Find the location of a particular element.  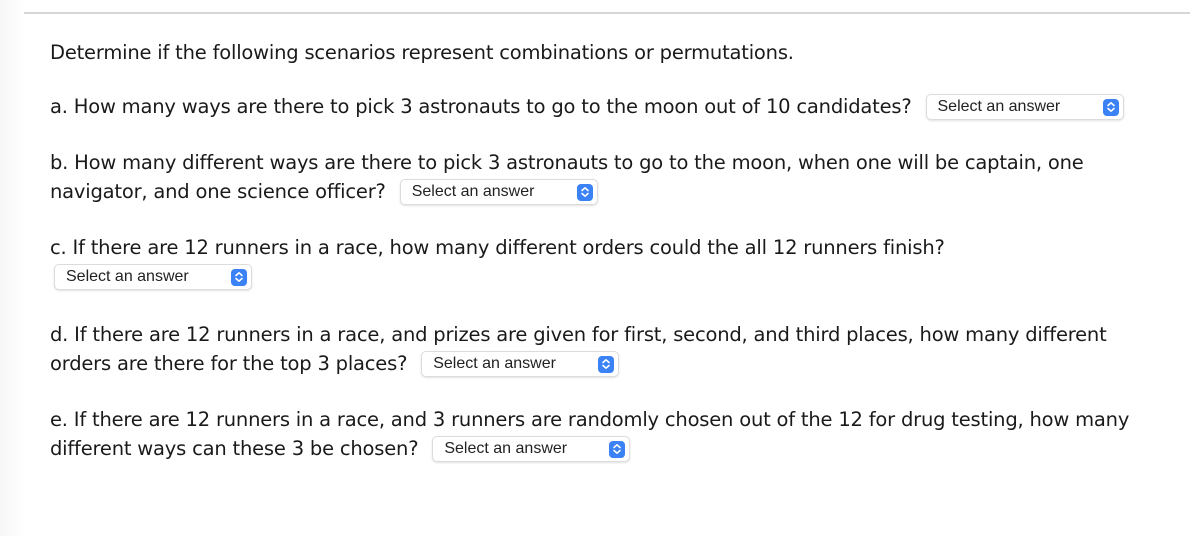

answer-select-b-value: Select an answer is located at coordinates (473, 191).